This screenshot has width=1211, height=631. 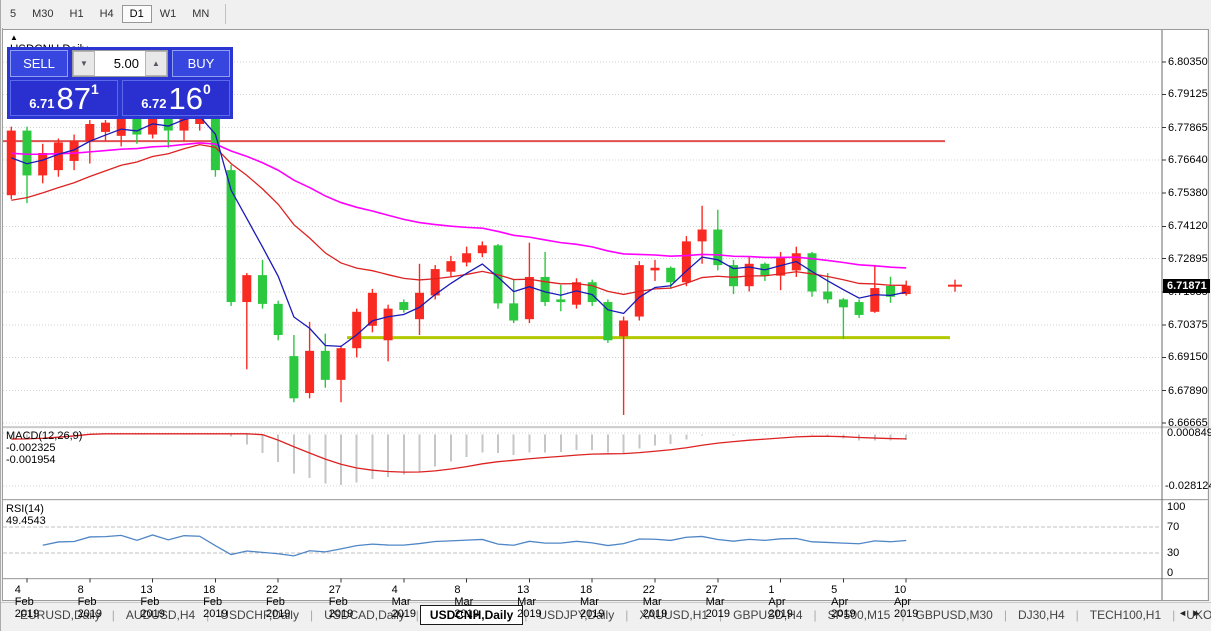 I want to click on time-axis-label: 10 Apr 2019, so click(x=906, y=602).